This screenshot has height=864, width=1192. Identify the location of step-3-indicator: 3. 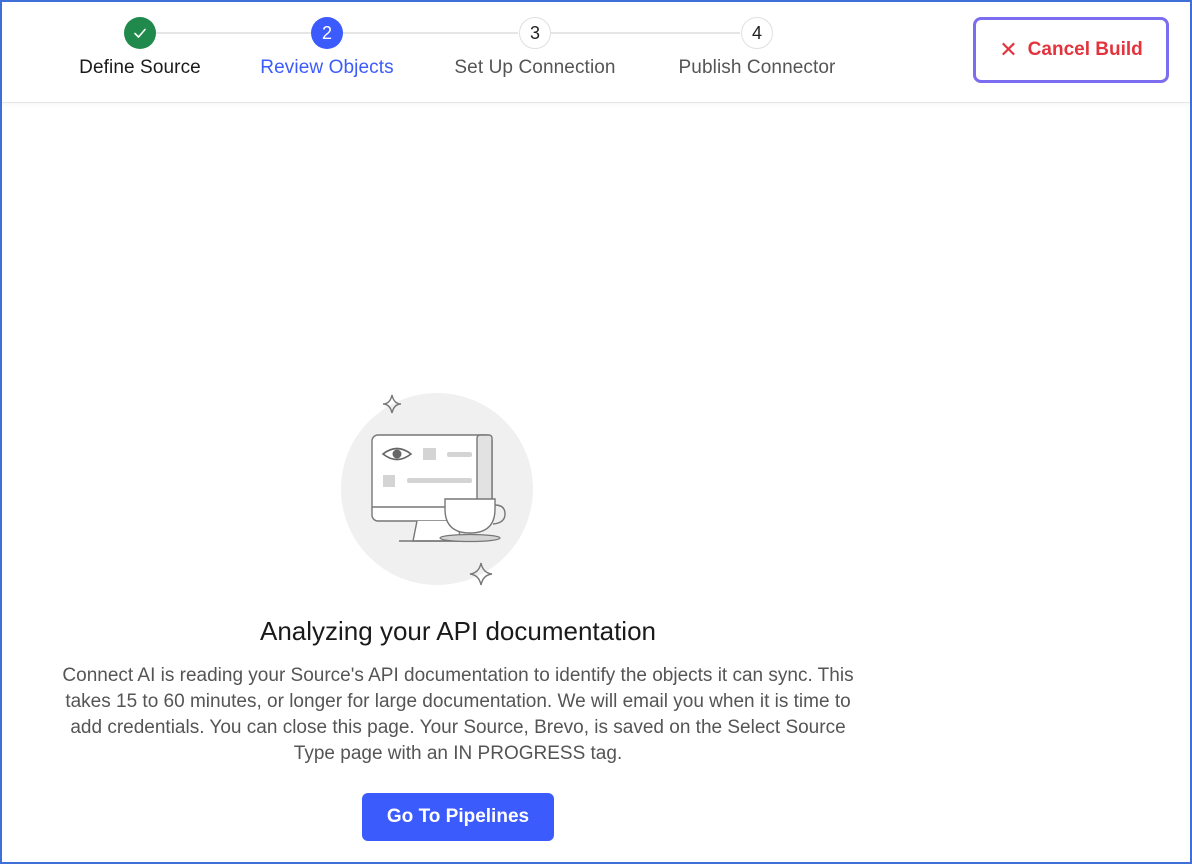
(535, 33).